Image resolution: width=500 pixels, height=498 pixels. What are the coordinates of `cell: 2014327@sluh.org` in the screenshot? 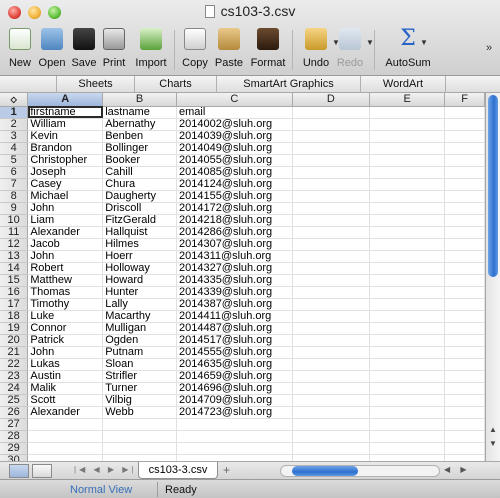 It's located at (234, 268).